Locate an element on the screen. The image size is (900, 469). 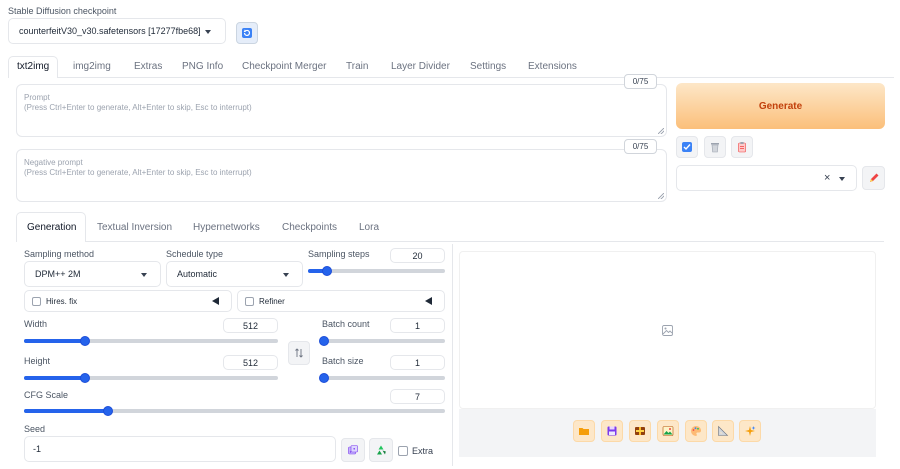
seed-input: -1 is located at coordinates (180, 449).